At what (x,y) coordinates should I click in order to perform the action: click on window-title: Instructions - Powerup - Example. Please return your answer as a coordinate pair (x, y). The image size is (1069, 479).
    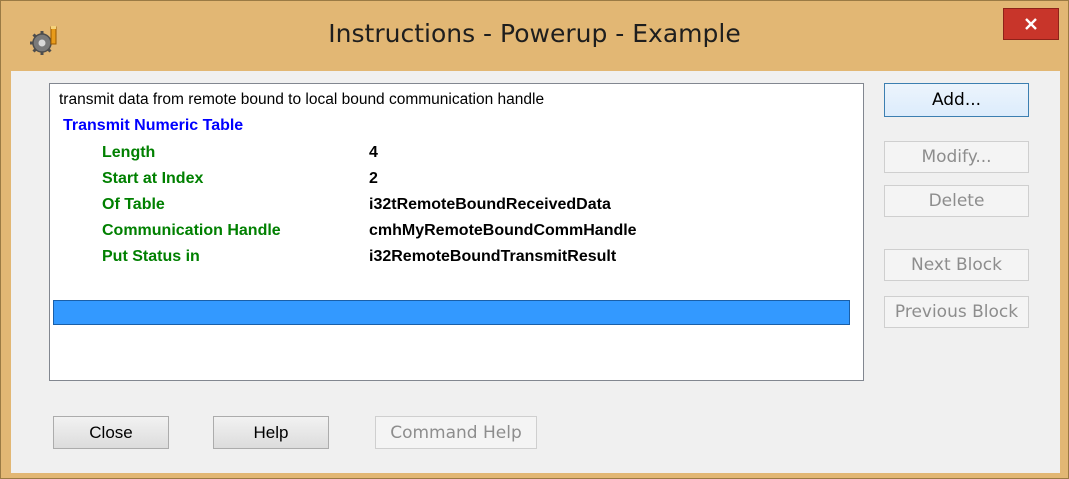
    Looking at the image, I should click on (534, 33).